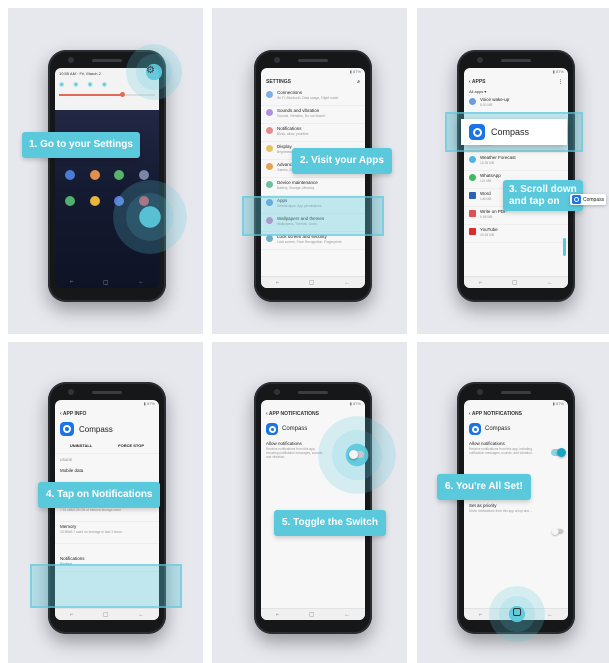  I want to click on force-stop-button: FORCE STOP, so click(131, 445).